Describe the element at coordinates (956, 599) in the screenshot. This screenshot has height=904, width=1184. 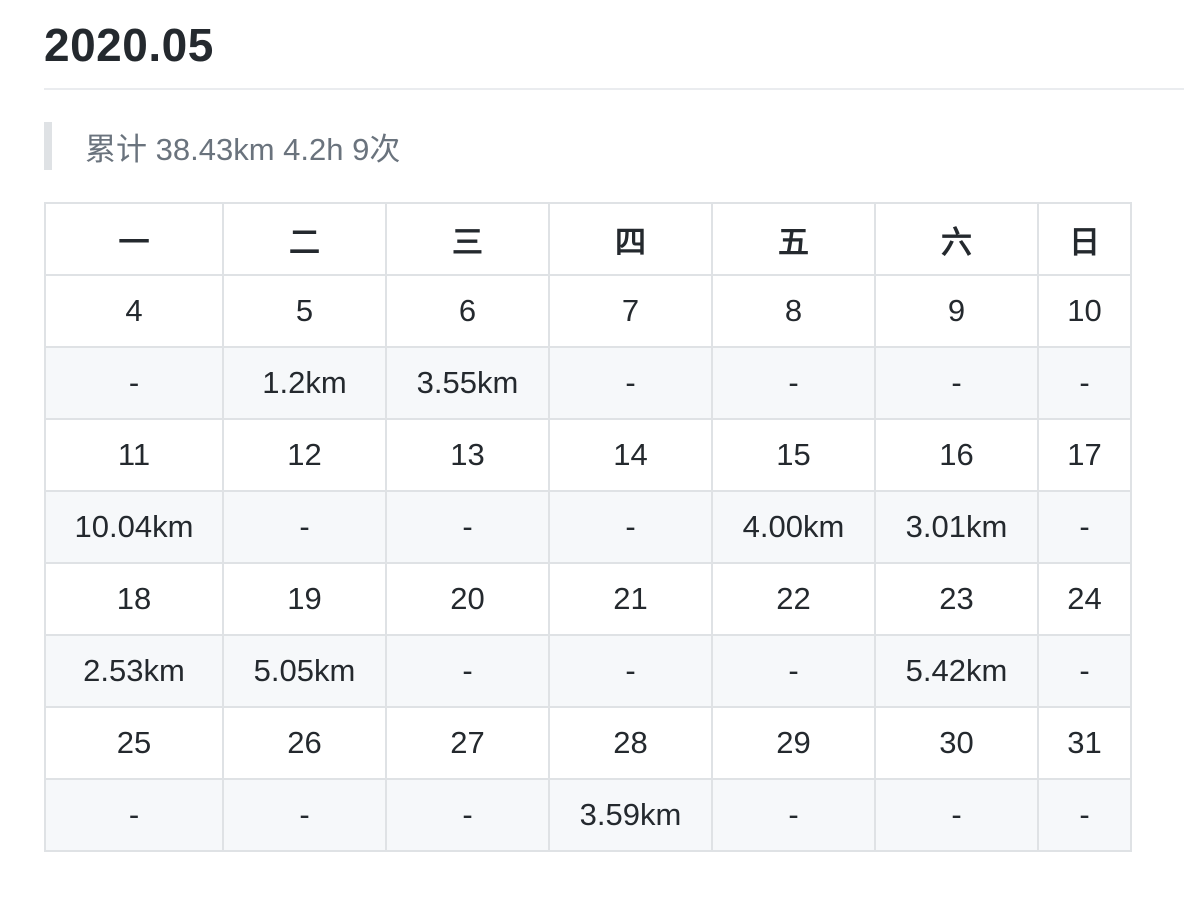
I see `date-cell: 23` at that location.